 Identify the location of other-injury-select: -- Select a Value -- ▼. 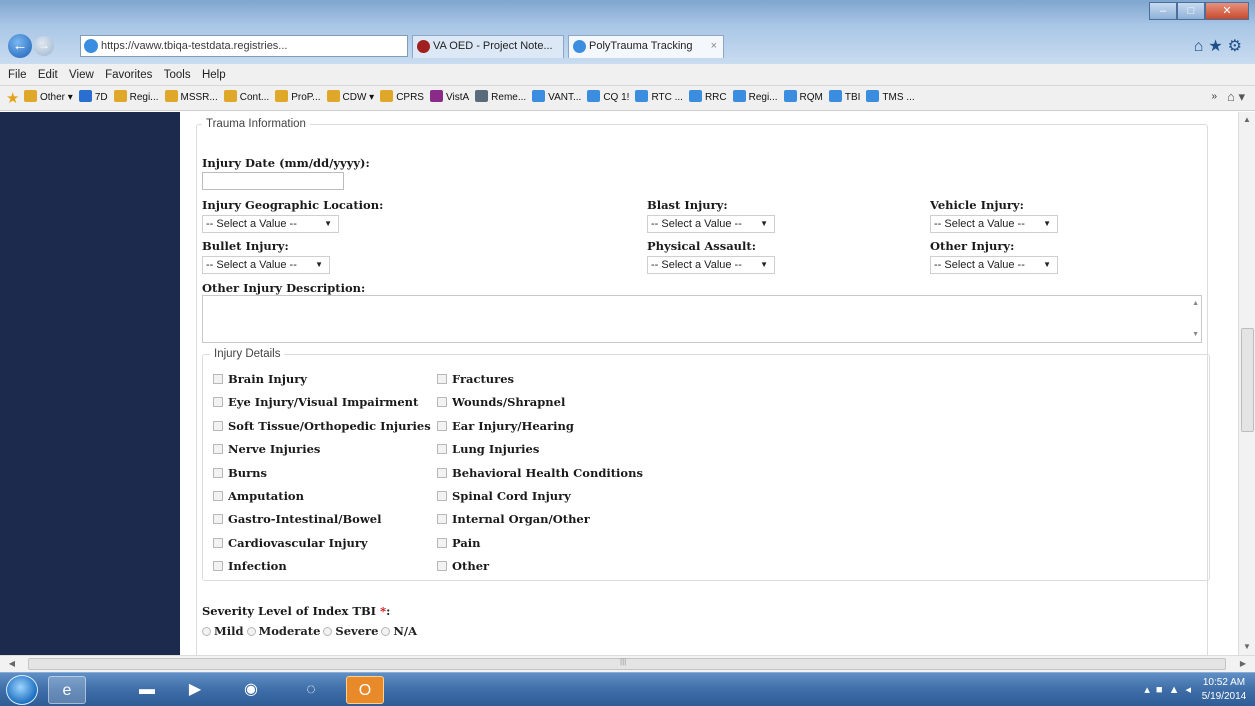
(994, 265).